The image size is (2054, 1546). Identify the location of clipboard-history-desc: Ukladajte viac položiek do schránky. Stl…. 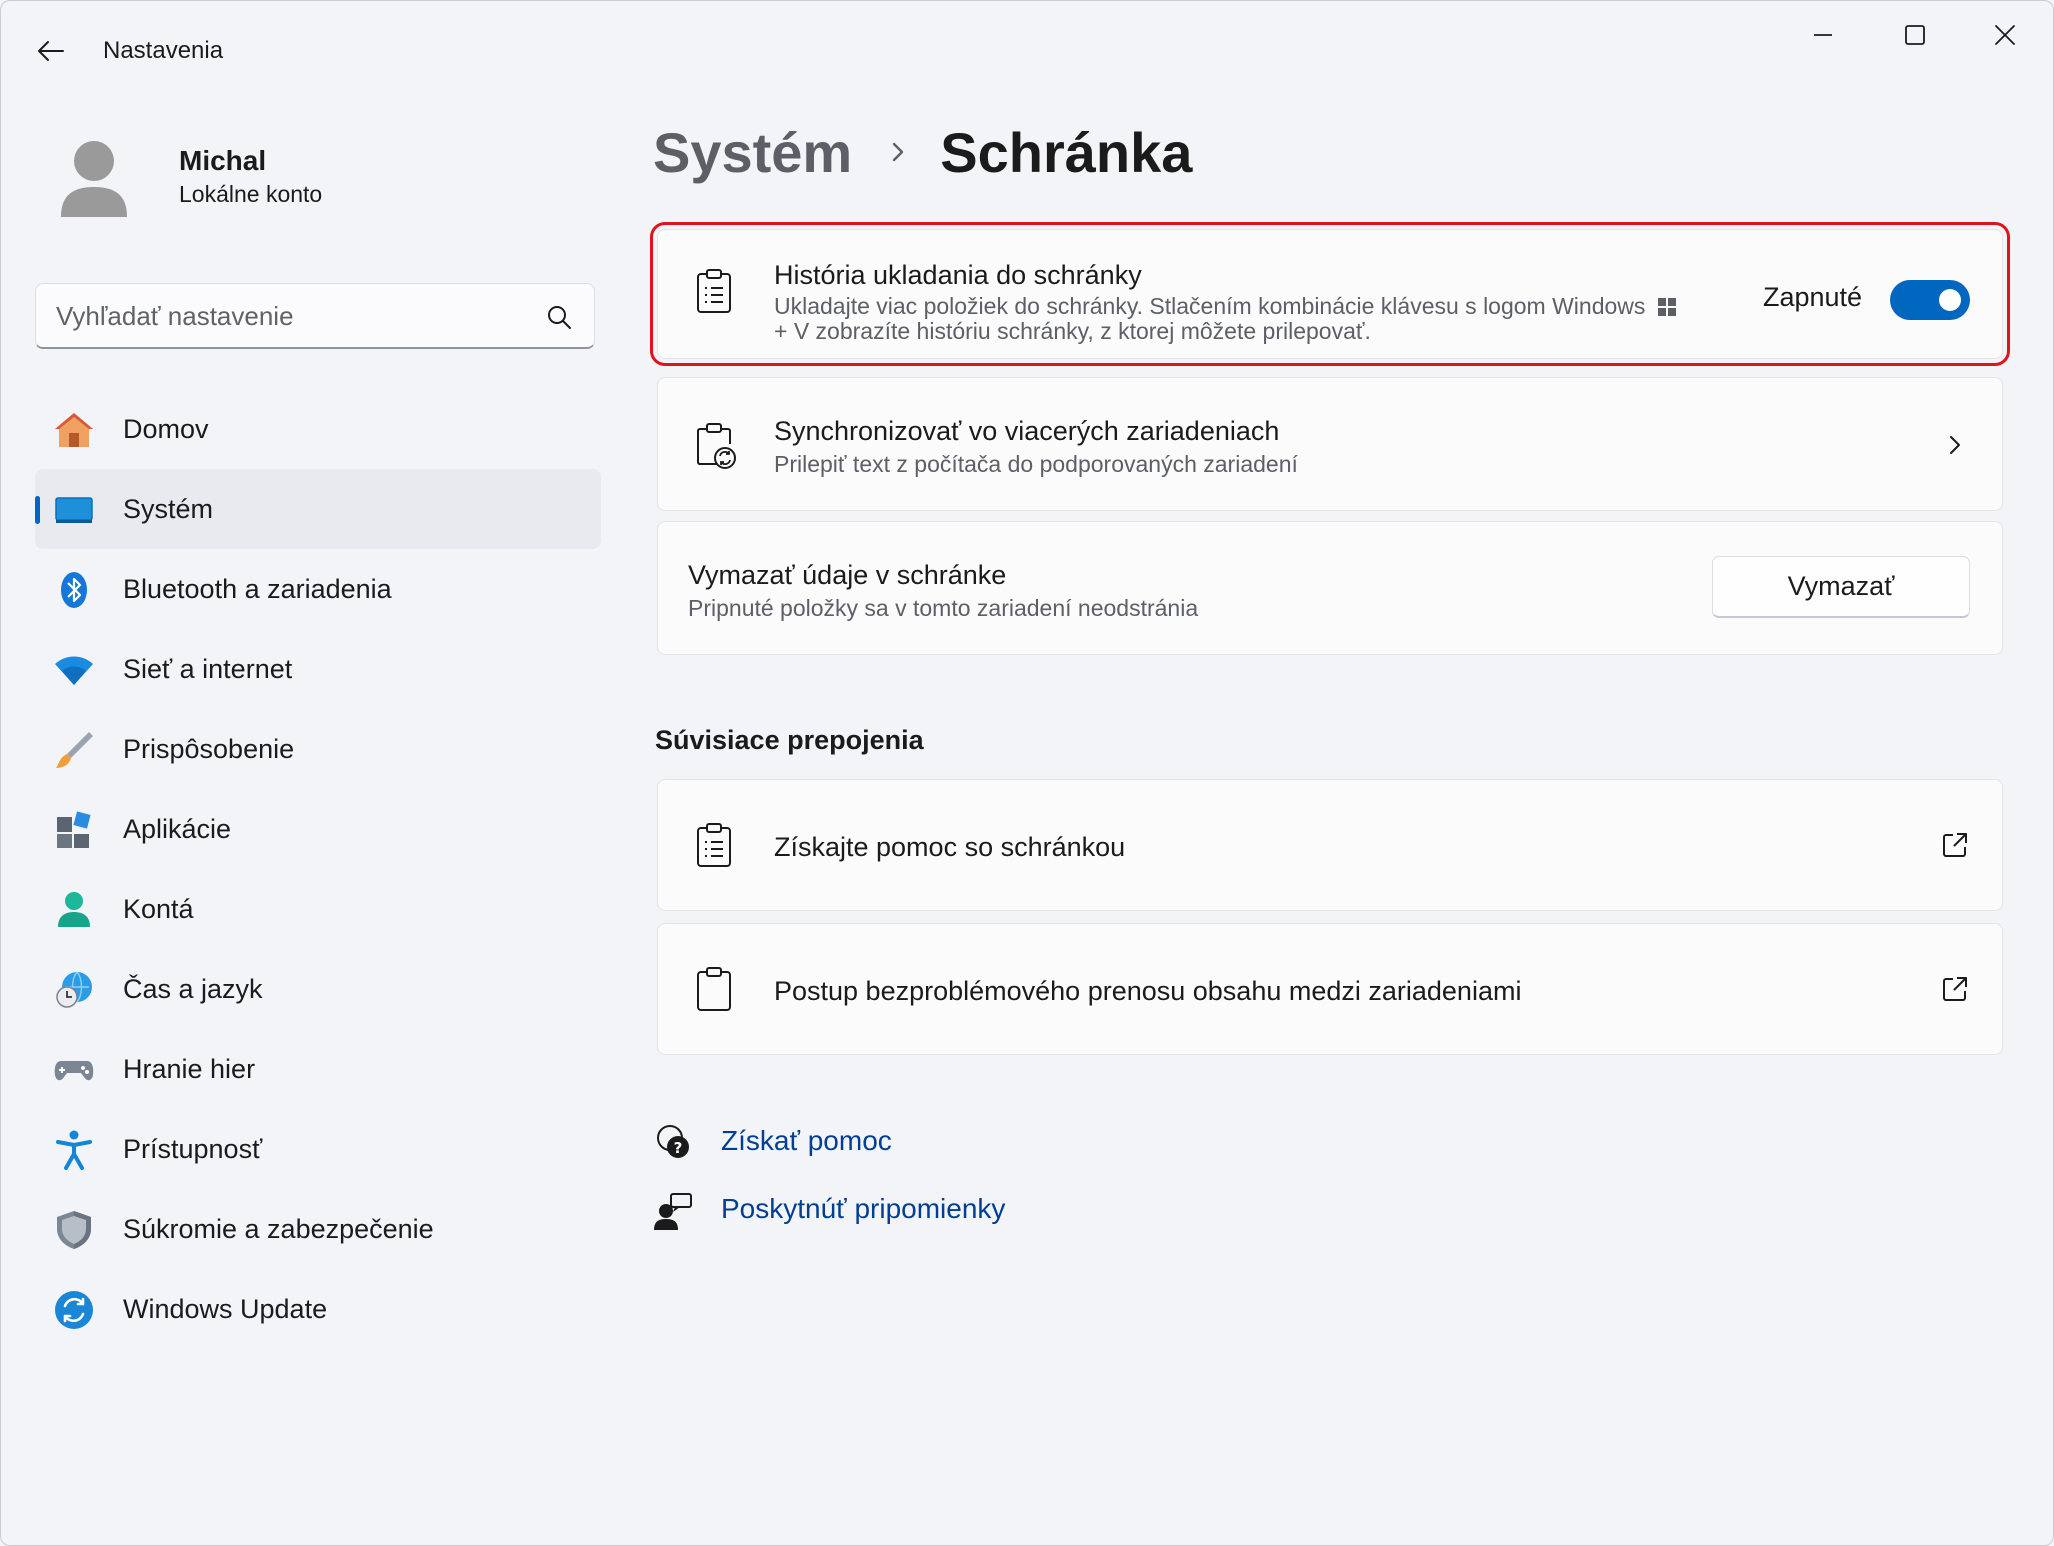
(1249, 319).